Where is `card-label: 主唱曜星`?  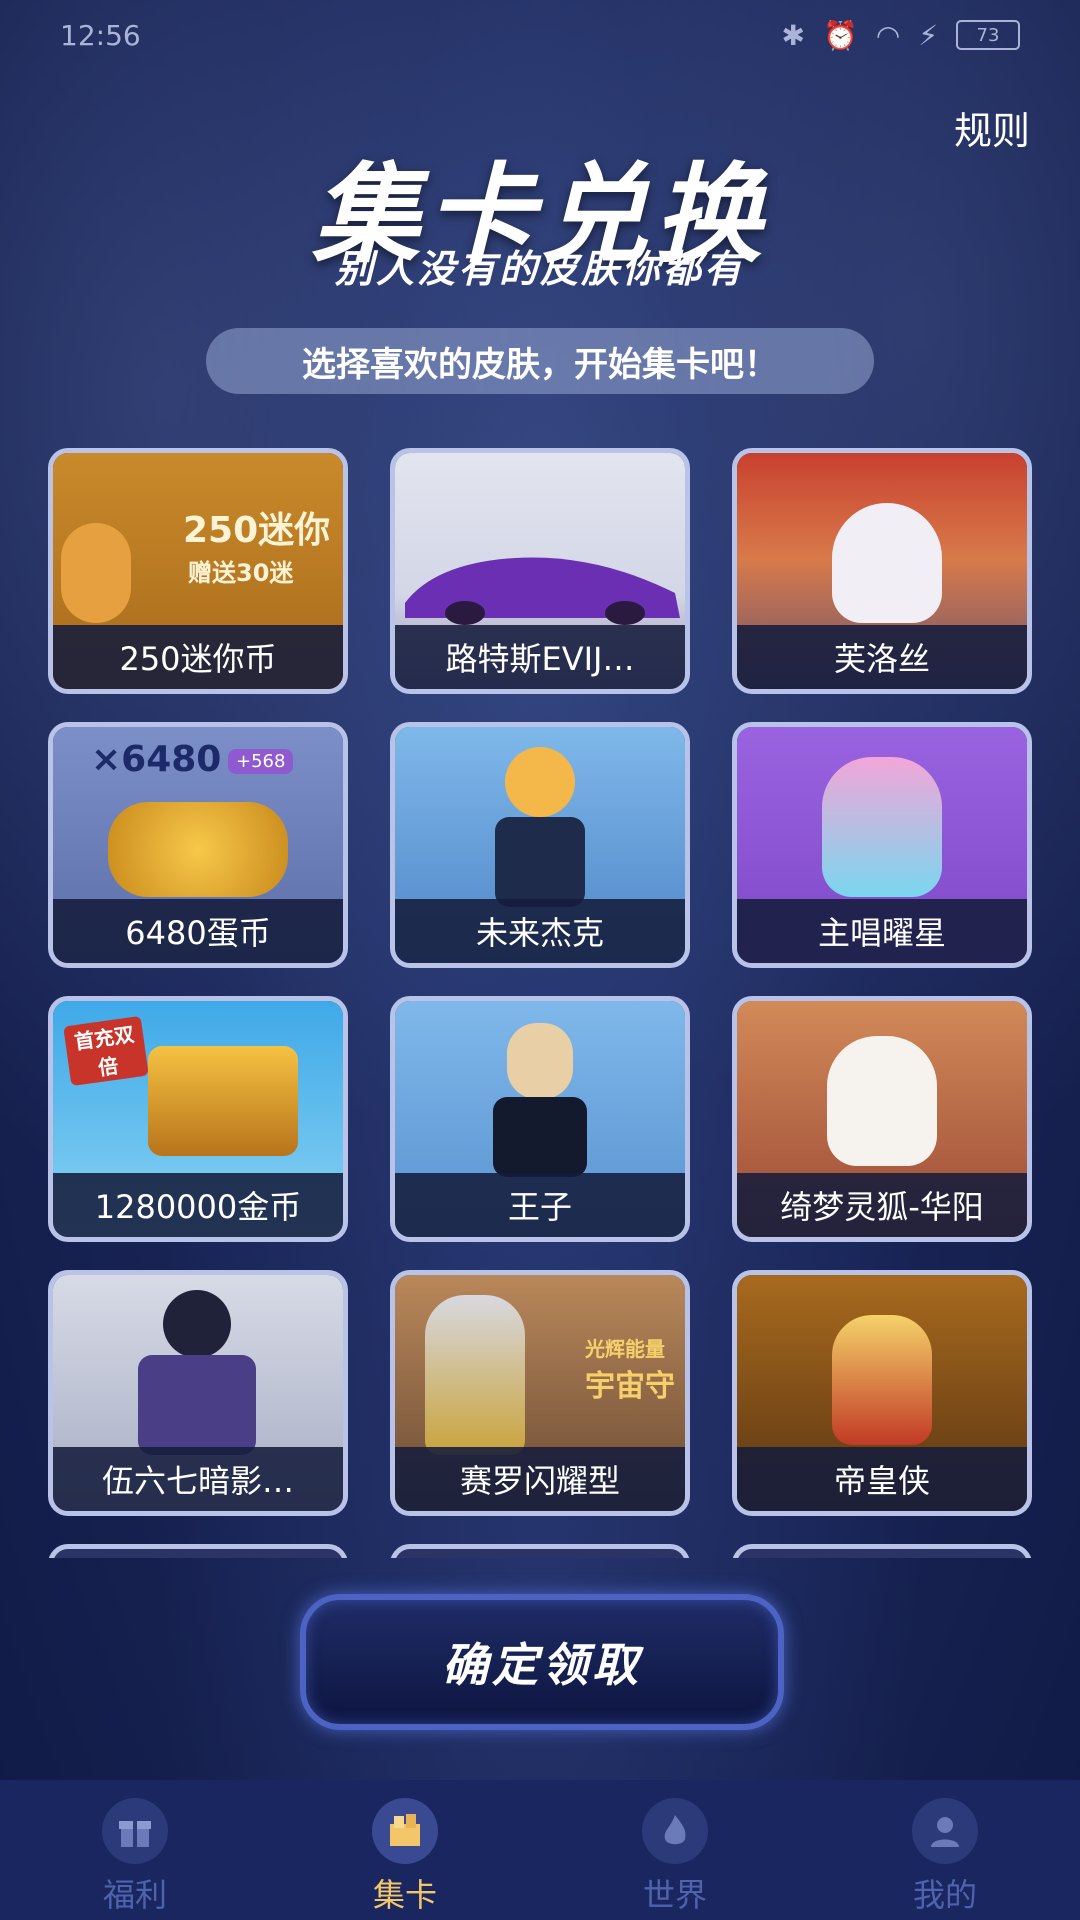 card-label: 主唱曜星 is located at coordinates (882, 931).